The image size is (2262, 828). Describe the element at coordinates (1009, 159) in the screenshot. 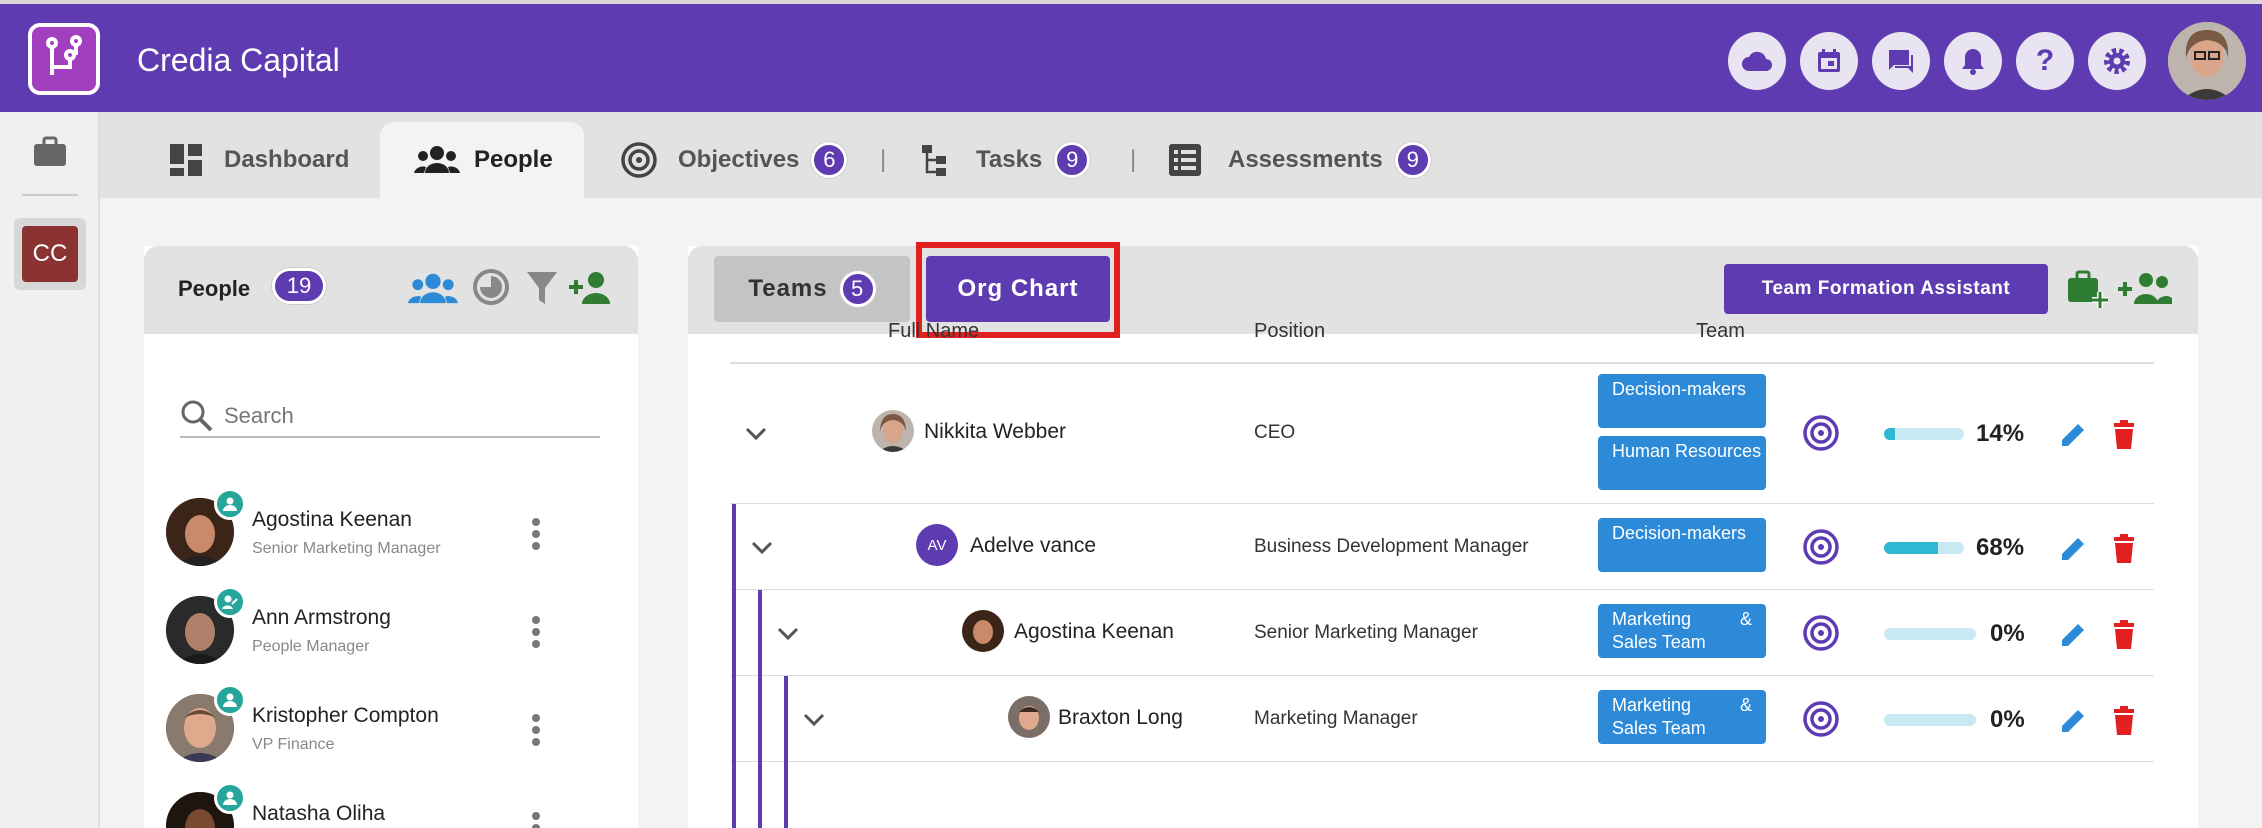

I see `tab-tasks-label: Tasks` at that location.